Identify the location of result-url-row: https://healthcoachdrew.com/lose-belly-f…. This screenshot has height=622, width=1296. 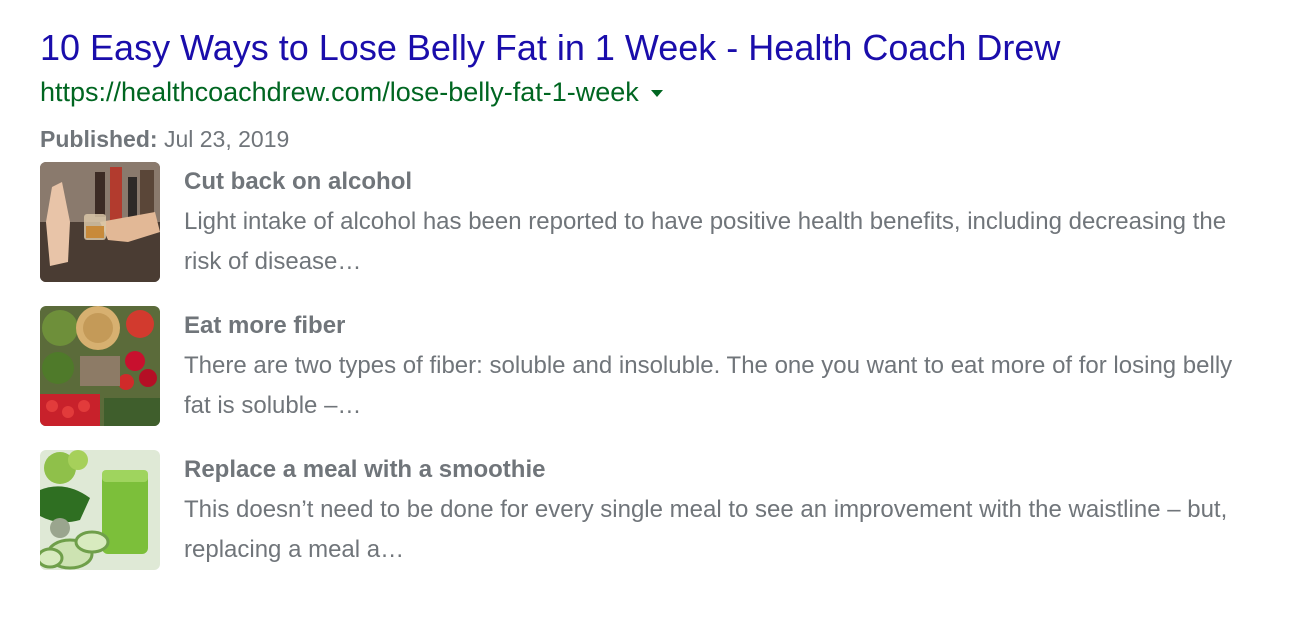
(655, 92).